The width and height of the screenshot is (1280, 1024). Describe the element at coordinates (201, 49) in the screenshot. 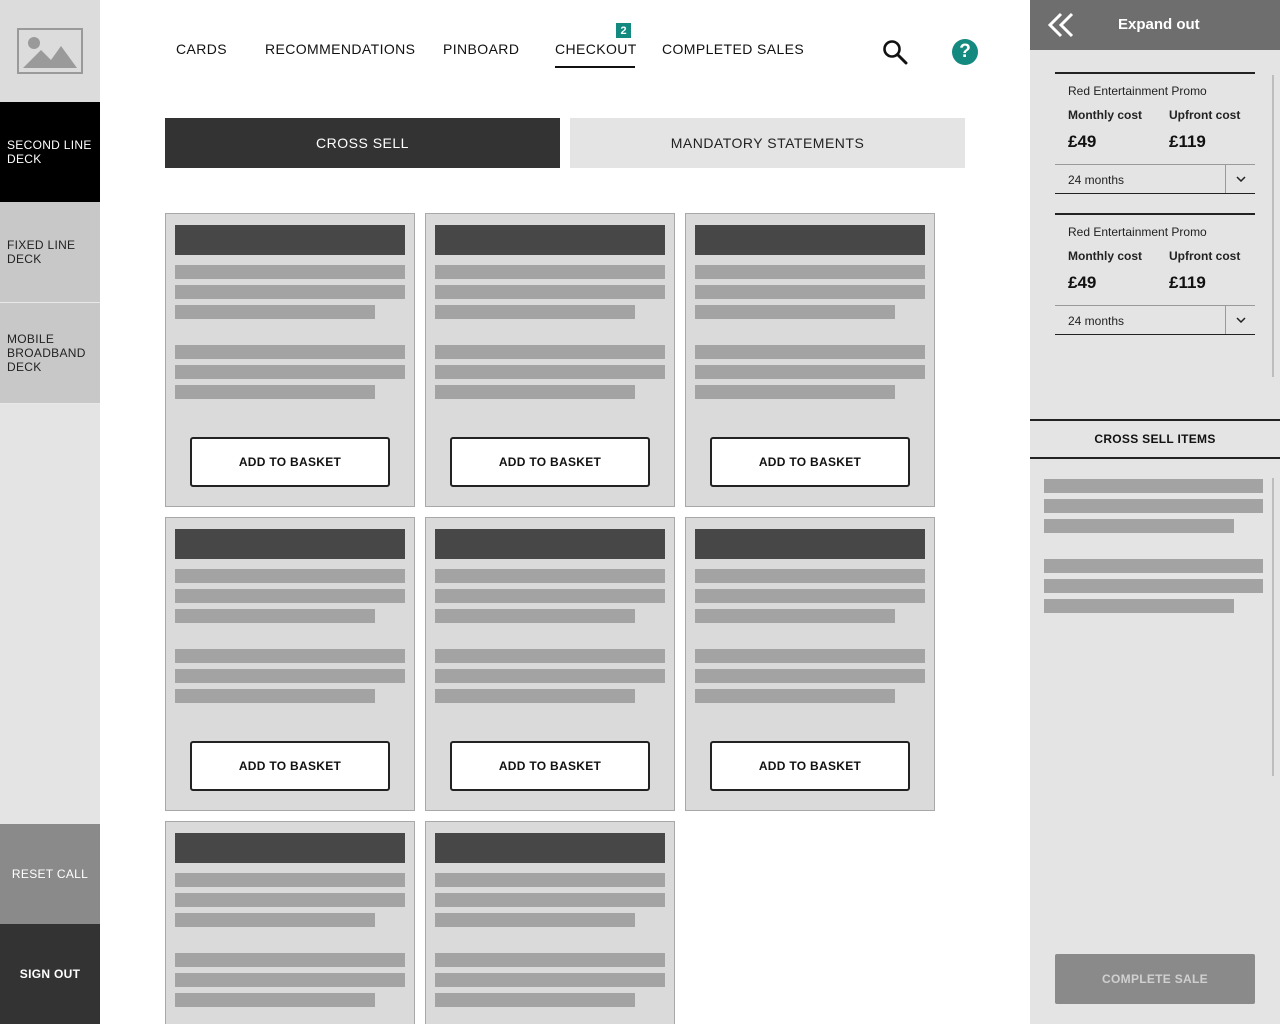

I see `nav-cards: CARDS` at that location.